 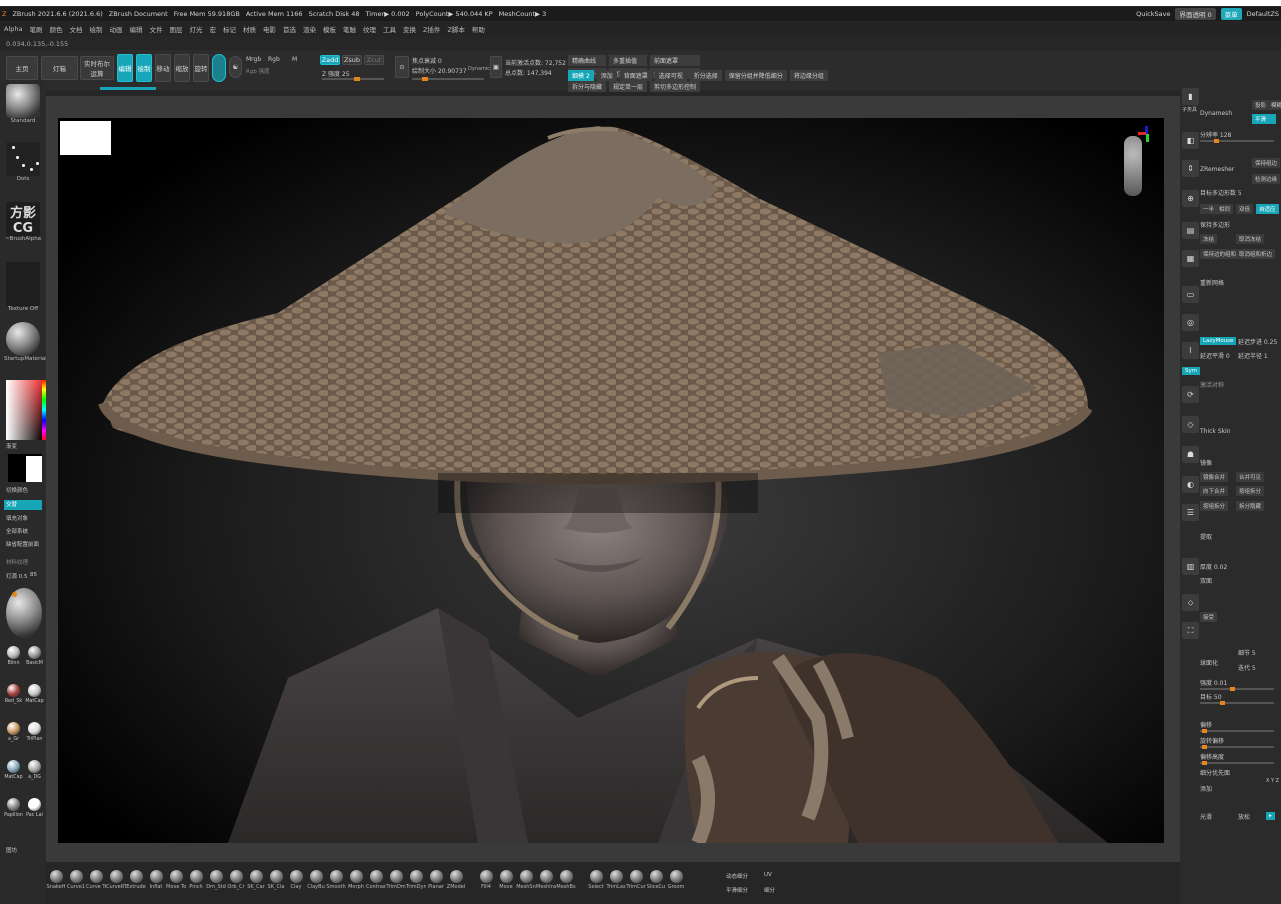 What do you see at coordinates (1274, 105) in the screenshot?
I see `blur-button: 模糊` at bounding box center [1274, 105].